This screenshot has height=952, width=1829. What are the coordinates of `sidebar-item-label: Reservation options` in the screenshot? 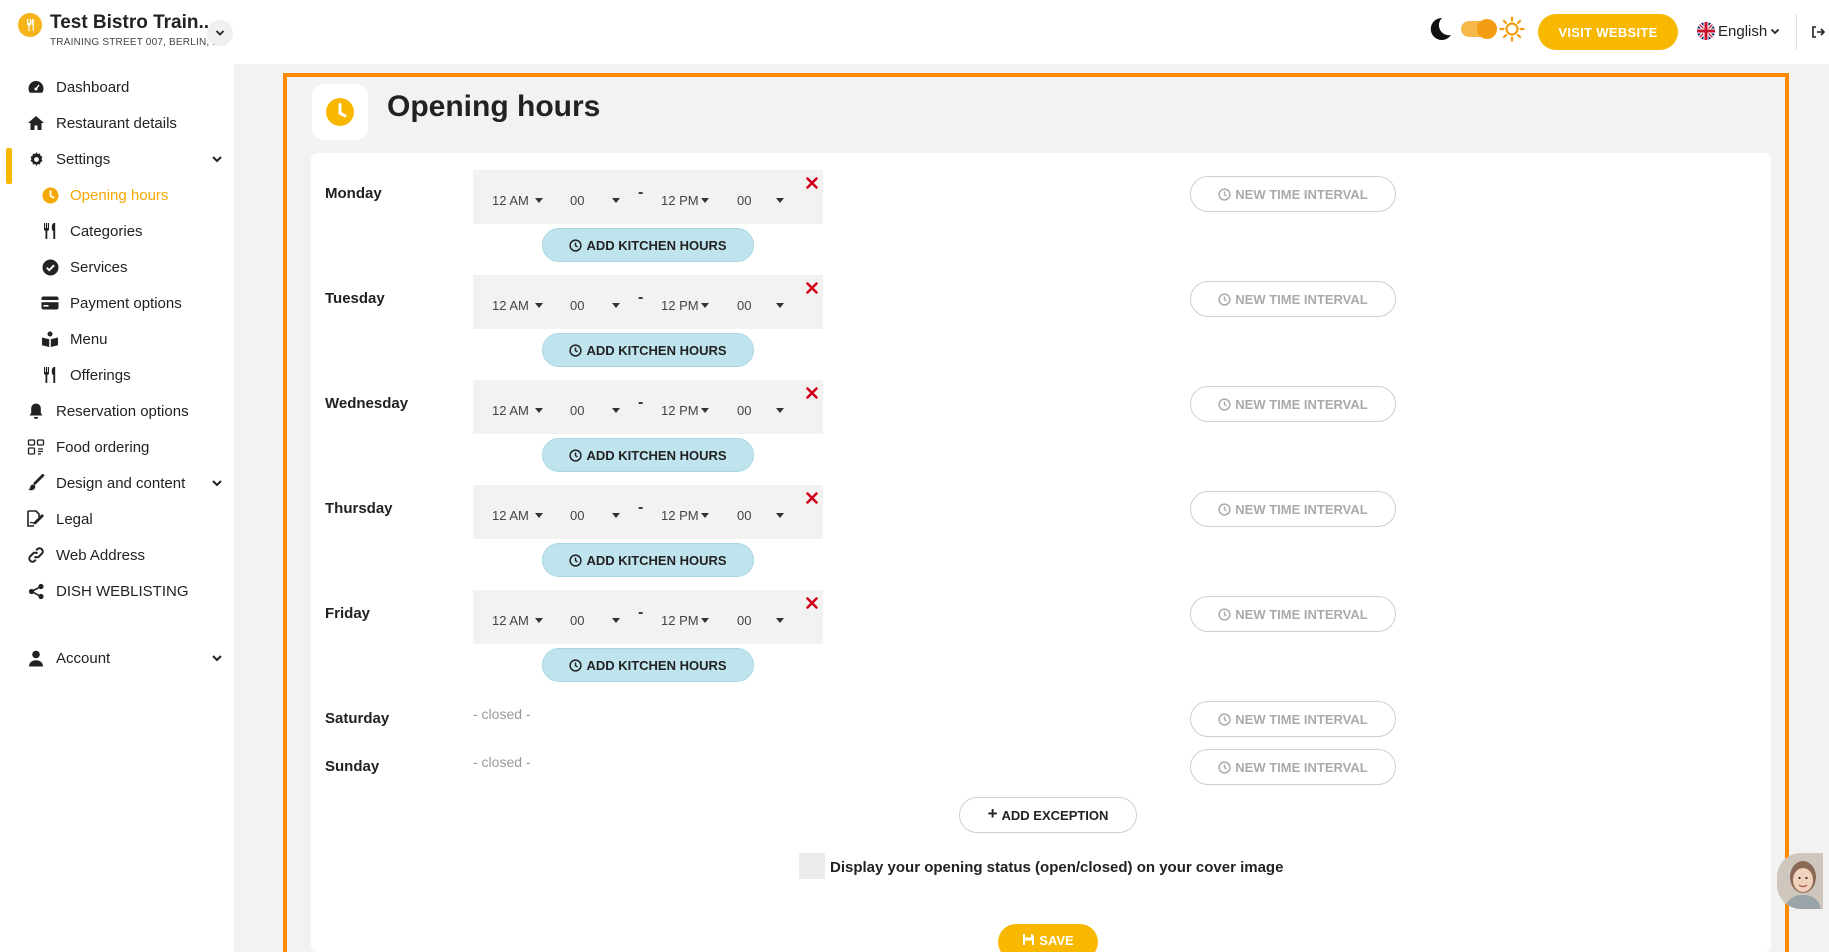 It's located at (122, 411).